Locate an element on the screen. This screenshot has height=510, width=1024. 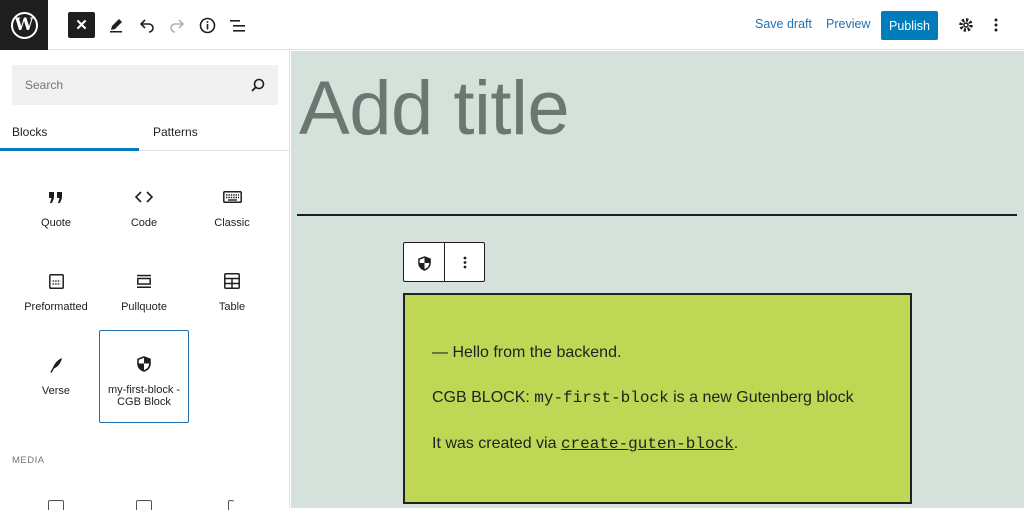
pencil-icon is located at coordinates (116, 26).